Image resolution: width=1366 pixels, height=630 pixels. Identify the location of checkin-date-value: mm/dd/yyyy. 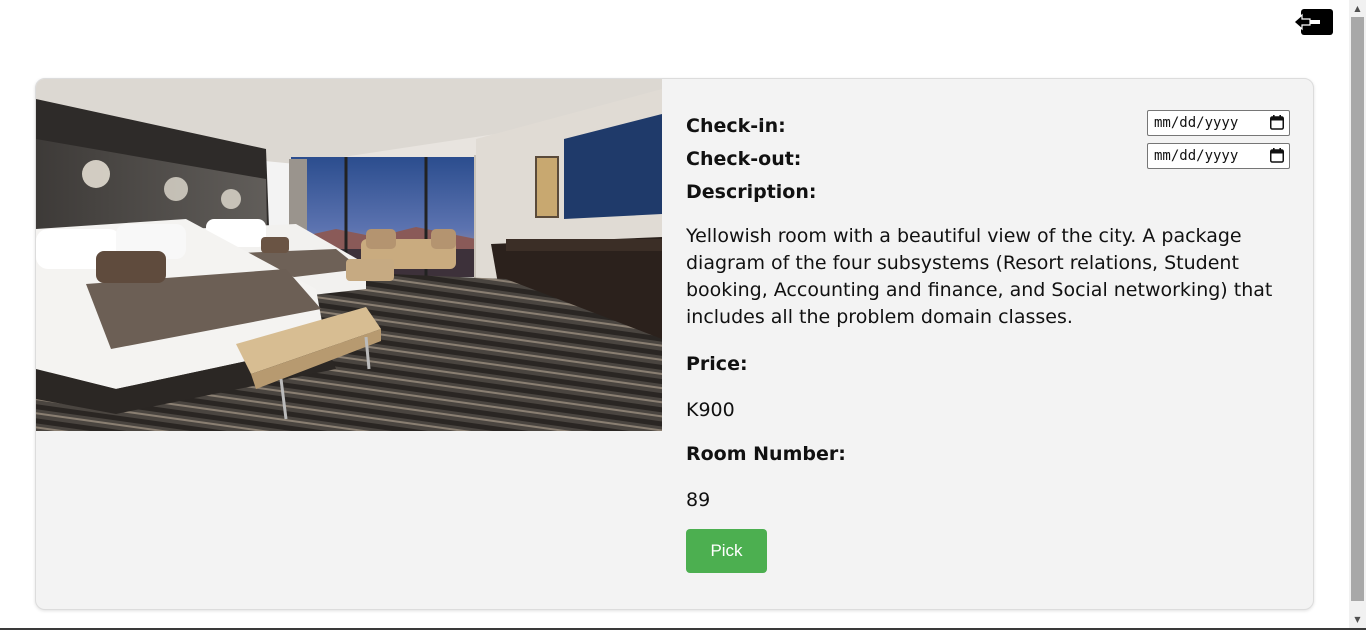
(1196, 123).